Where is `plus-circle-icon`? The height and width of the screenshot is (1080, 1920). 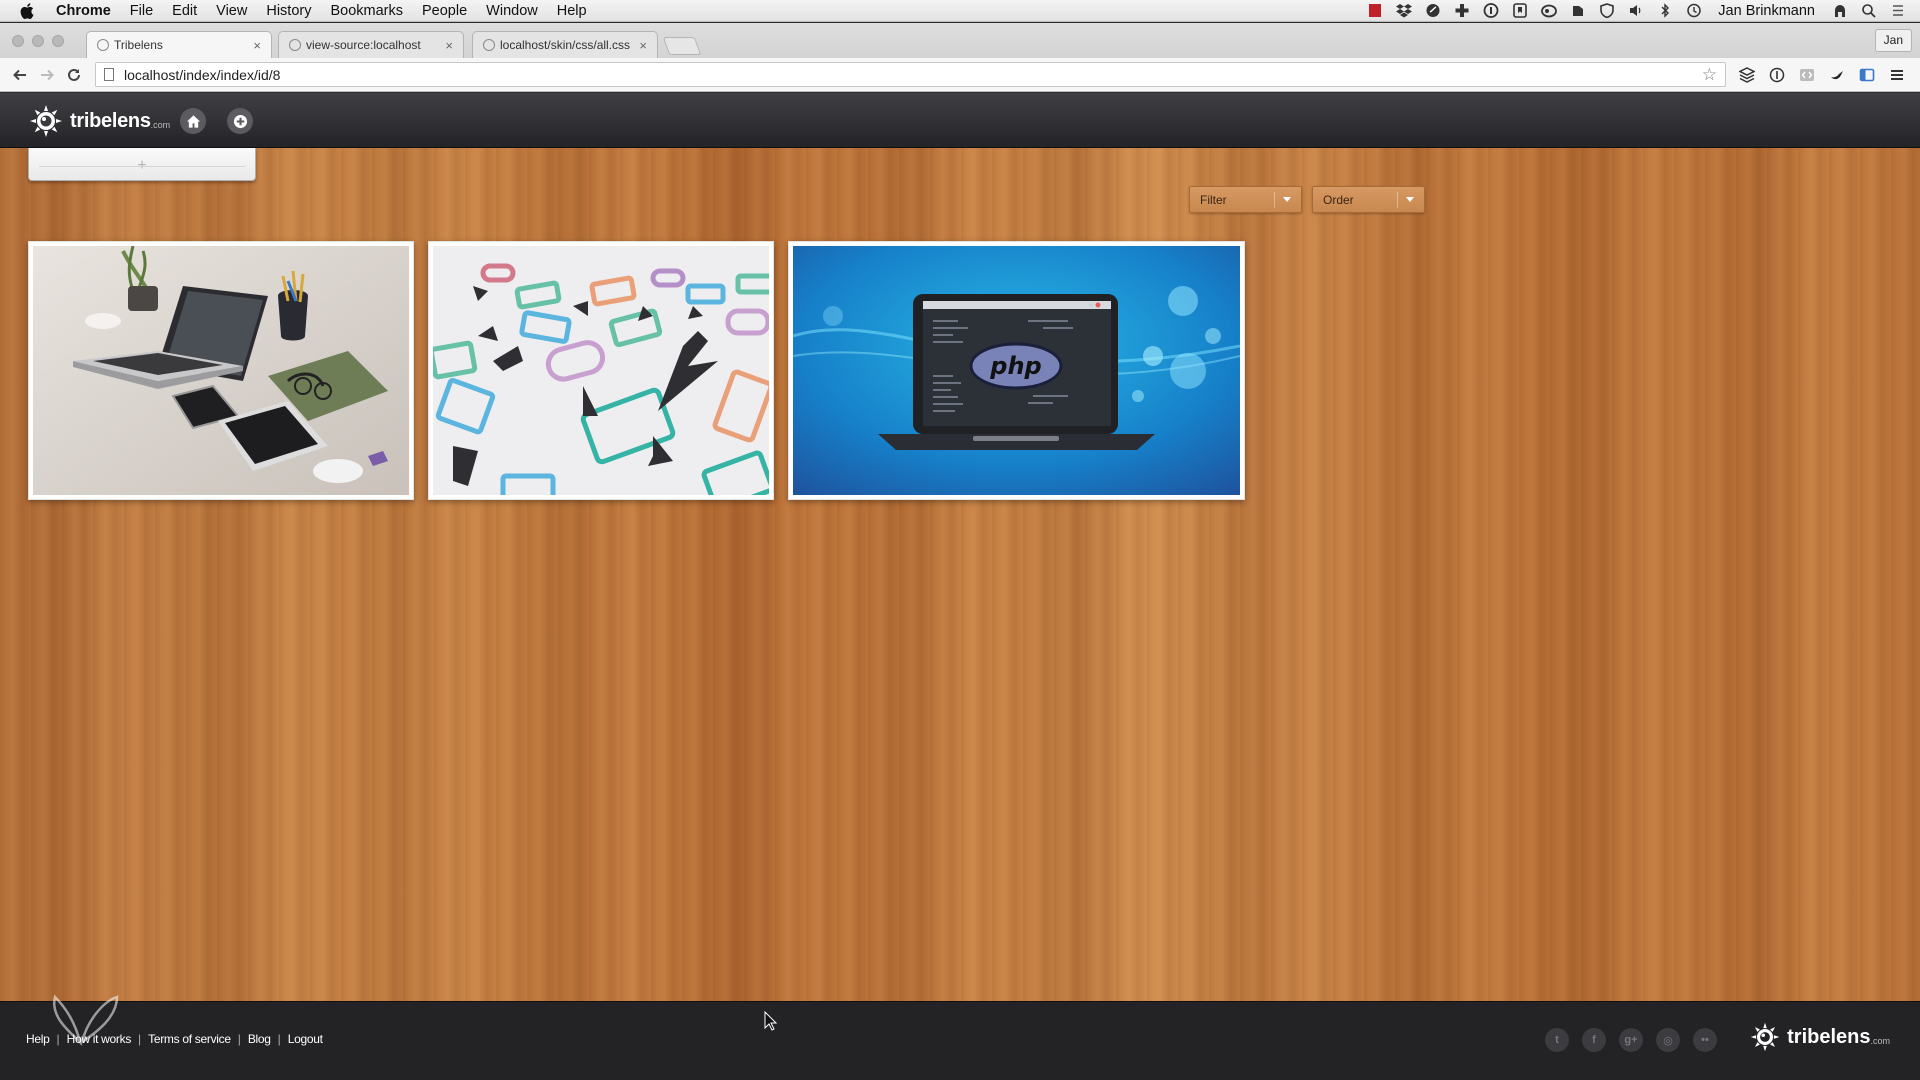
plus-circle-icon is located at coordinates (240, 121).